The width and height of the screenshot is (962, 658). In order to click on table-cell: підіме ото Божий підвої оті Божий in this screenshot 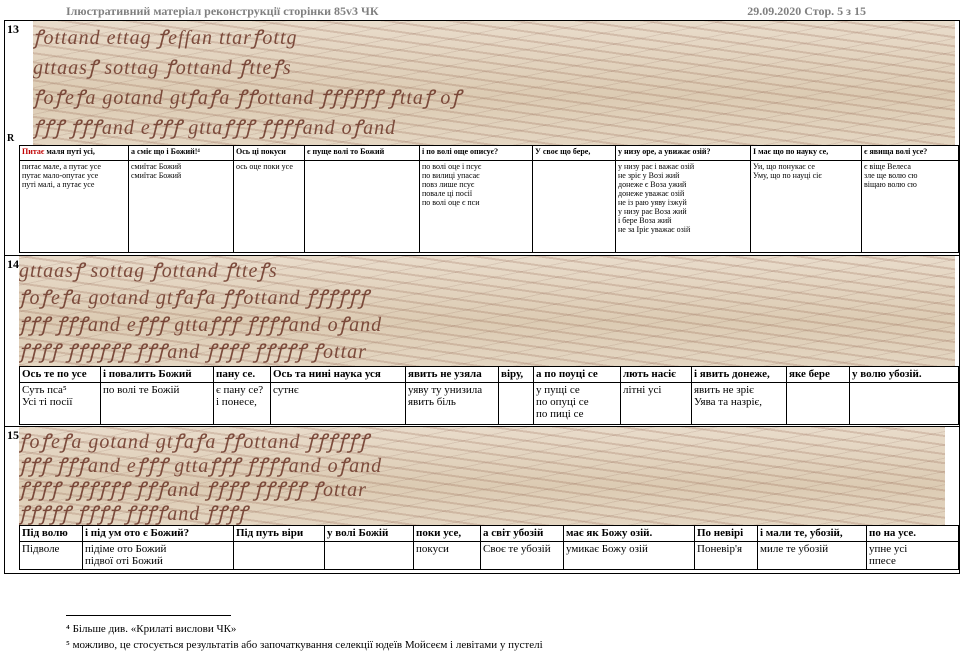, I will do `click(158, 555)`.